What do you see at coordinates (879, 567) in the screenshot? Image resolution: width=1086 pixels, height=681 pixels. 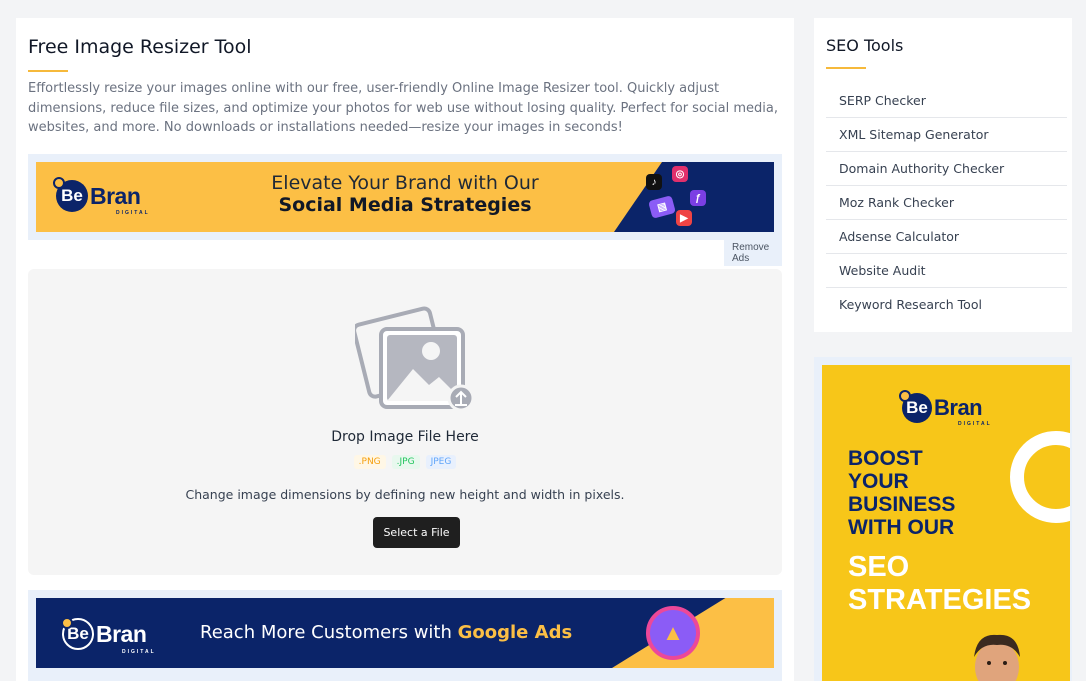 I see `side-ad-line5: SEO` at bounding box center [879, 567].